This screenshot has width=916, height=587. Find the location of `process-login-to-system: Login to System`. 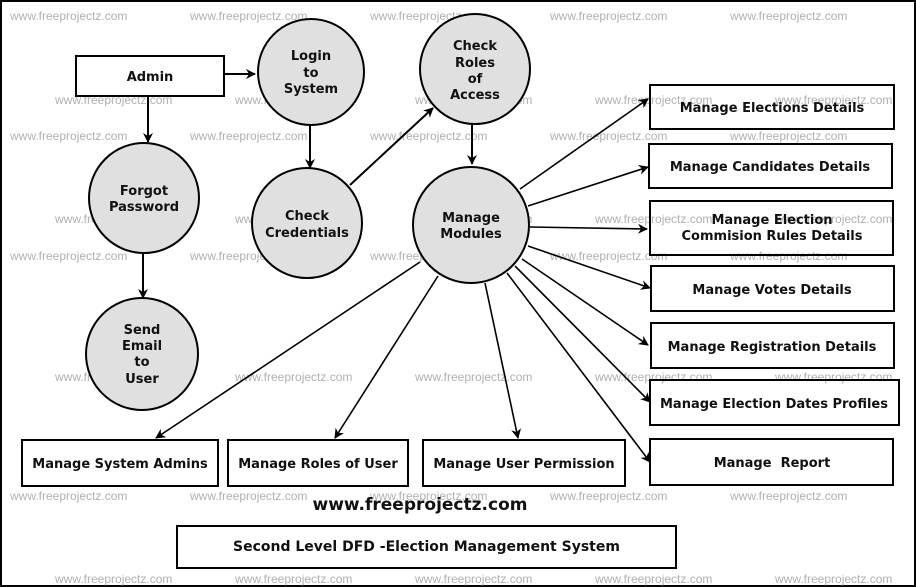

process-login-to-system: Login to System is located at coordinates (311, 72).